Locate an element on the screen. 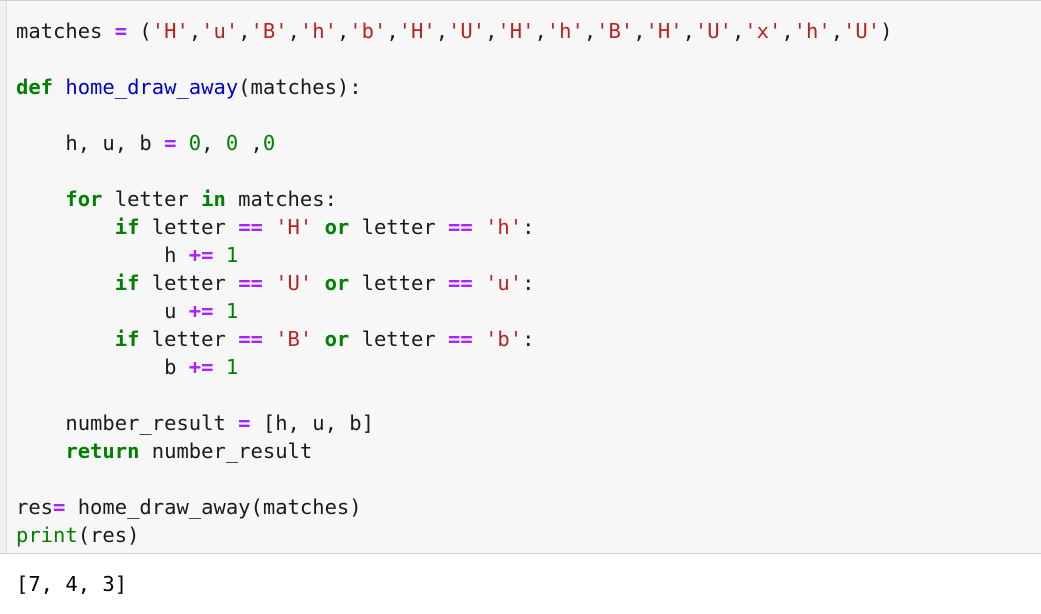 This screenshot has width=1041, height=614. line-if-home: if letter == 'H' or letter == 'h': is located at coordinates (528, 227).